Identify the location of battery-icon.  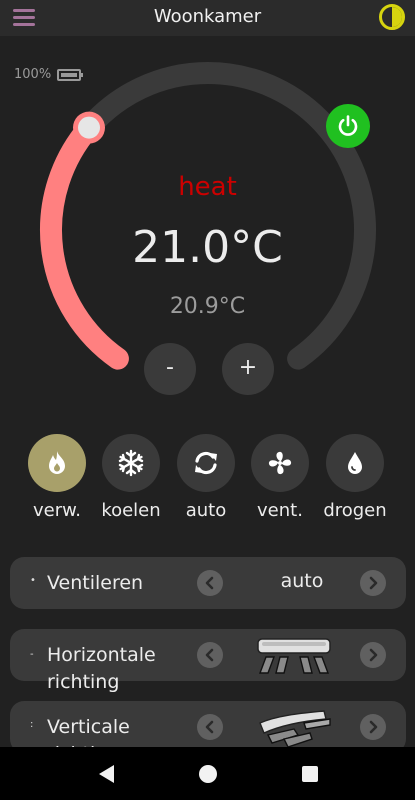
(70, 74).